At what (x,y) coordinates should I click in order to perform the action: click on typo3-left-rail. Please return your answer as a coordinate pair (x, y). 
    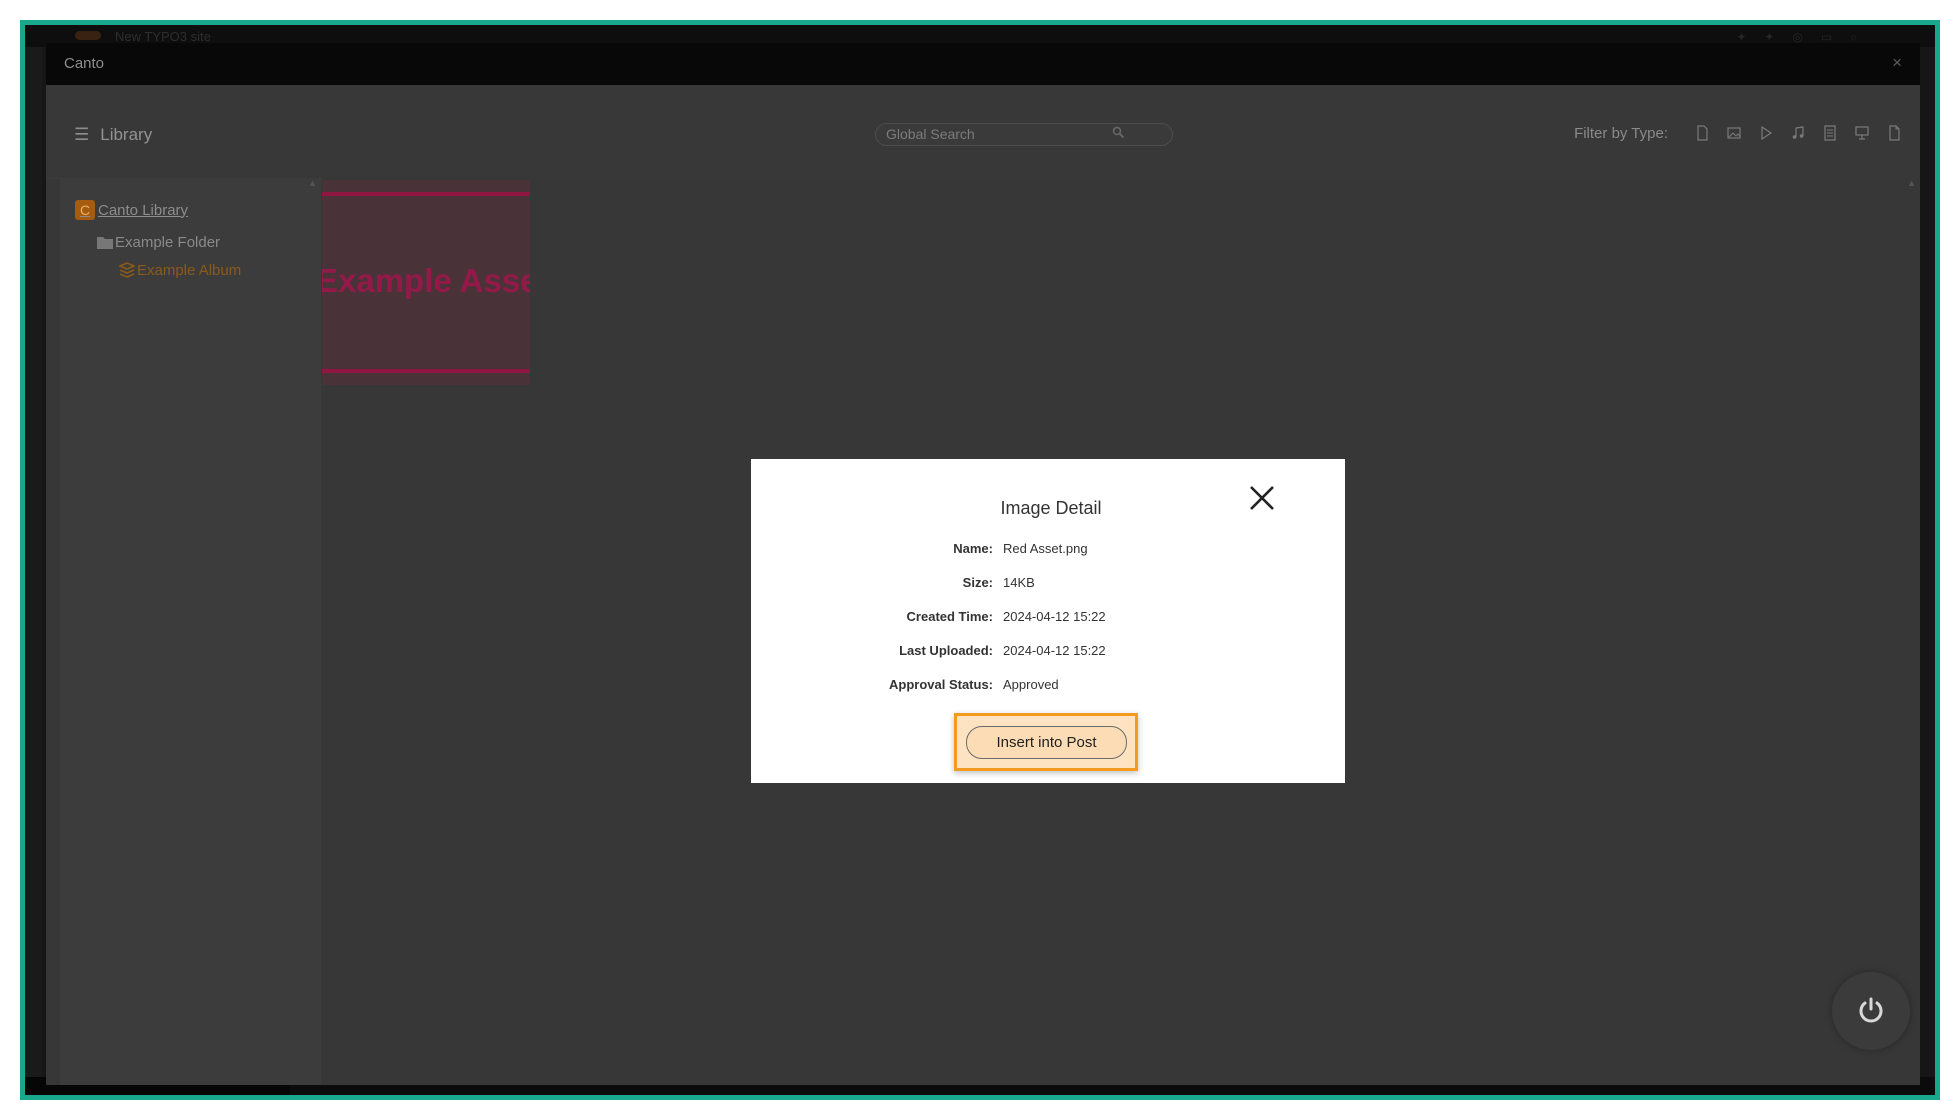
    Looking at the image, I should click on (33, 571).